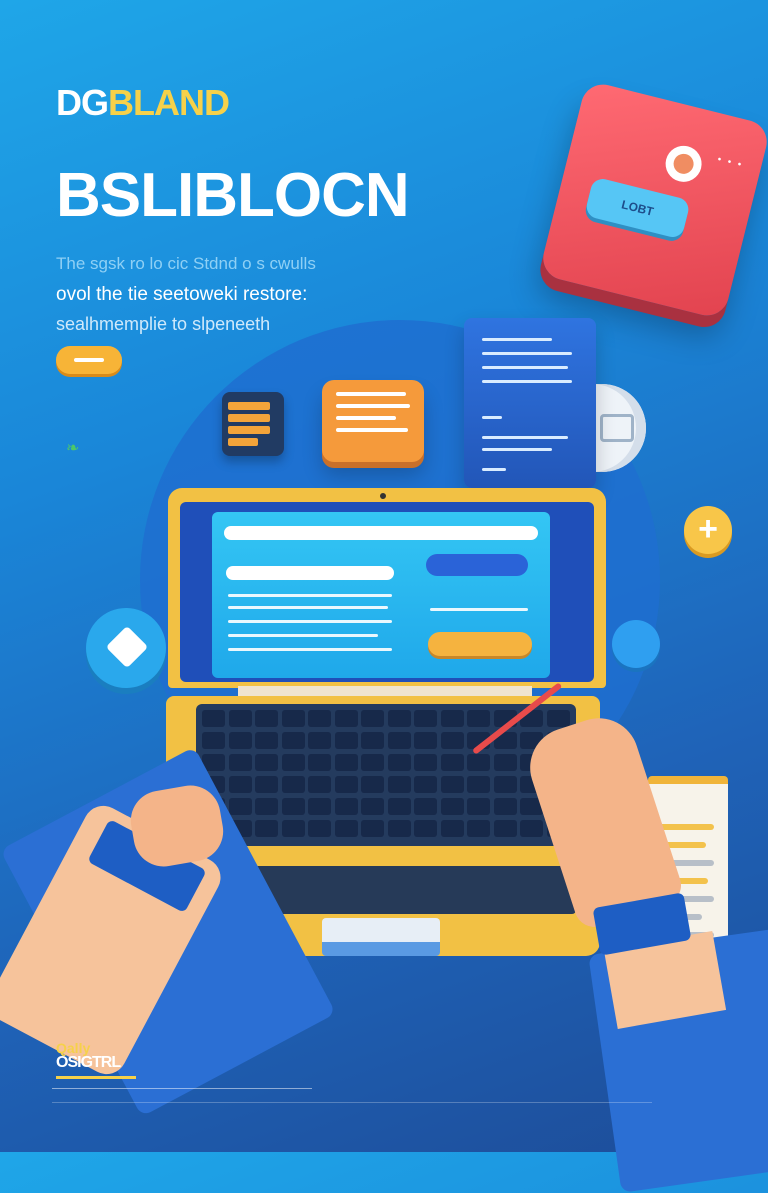  I want to click on avatar-icon, so click(683, 164).